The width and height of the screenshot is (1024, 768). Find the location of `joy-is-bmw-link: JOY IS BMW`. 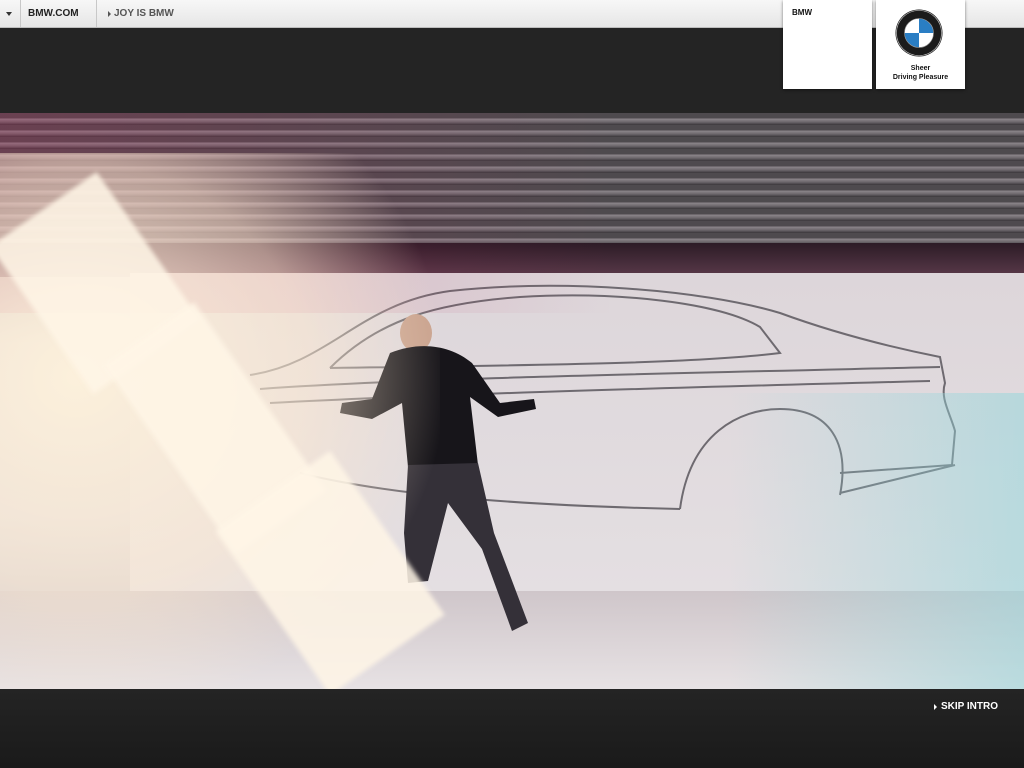

joy-is-bmw-link: JOY IS BMW is located at coordinates (135, 13).